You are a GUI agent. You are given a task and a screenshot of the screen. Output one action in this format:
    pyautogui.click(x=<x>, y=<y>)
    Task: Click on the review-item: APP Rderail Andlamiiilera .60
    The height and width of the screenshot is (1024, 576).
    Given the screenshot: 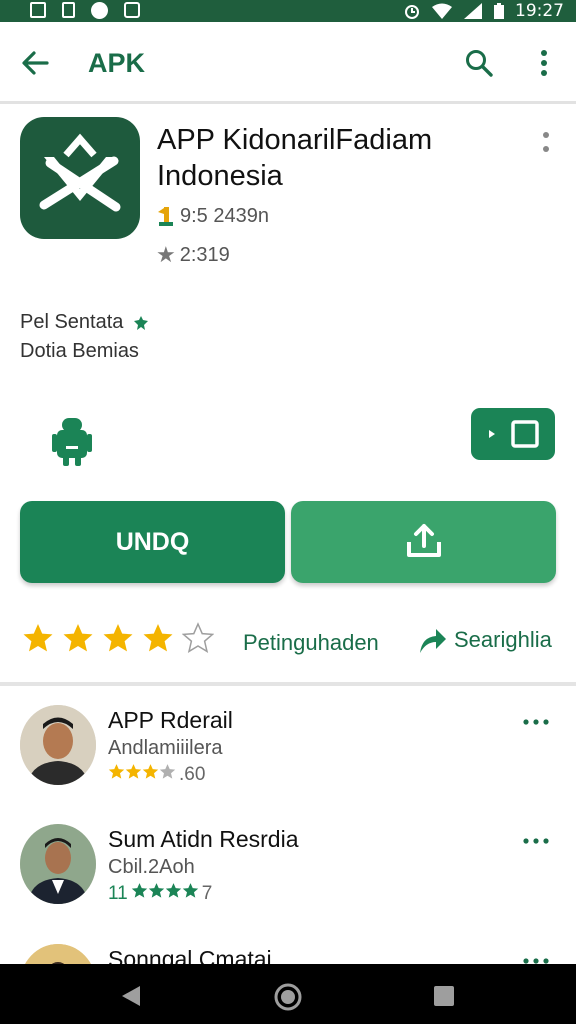 What is the action you would take?
    pyautogui.click(x=288, y=758)
    